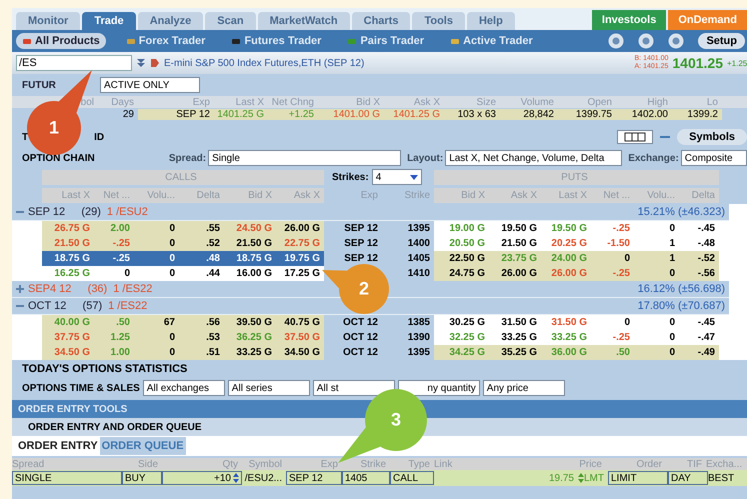 This screenshot has height=499, width=747. Describe the element at coordinates (713, 158) in the screenshot. I see `exchange-dropdown: Composite` at that location.